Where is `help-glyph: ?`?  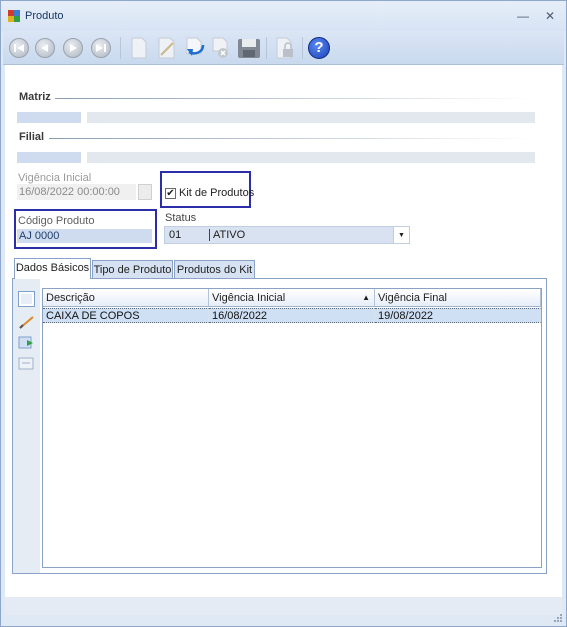 help-glyph: ? is located at coordinates (319, 47).